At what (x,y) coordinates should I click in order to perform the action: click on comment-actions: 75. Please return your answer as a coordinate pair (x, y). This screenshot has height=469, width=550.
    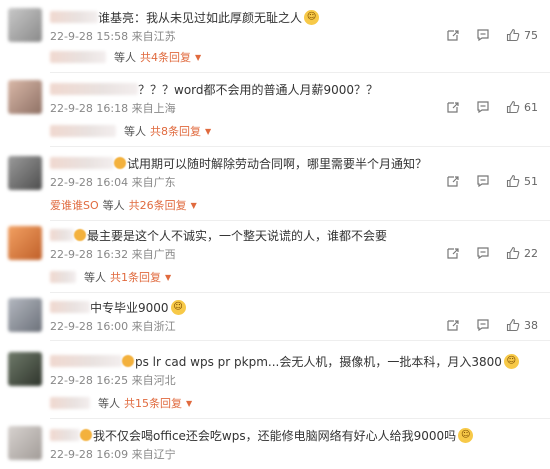
    Looking at the image, I should click on (485, 35).